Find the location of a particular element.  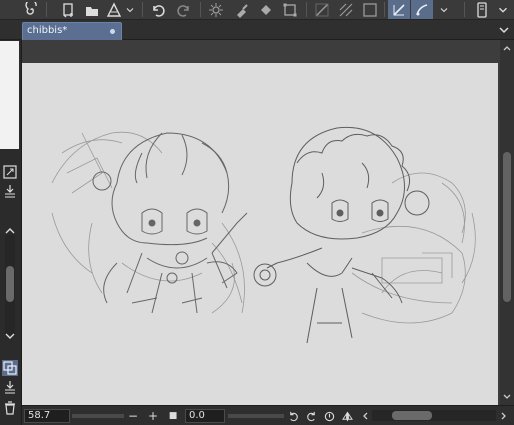

rotate-right-icon is located at coordinates (311, 416).